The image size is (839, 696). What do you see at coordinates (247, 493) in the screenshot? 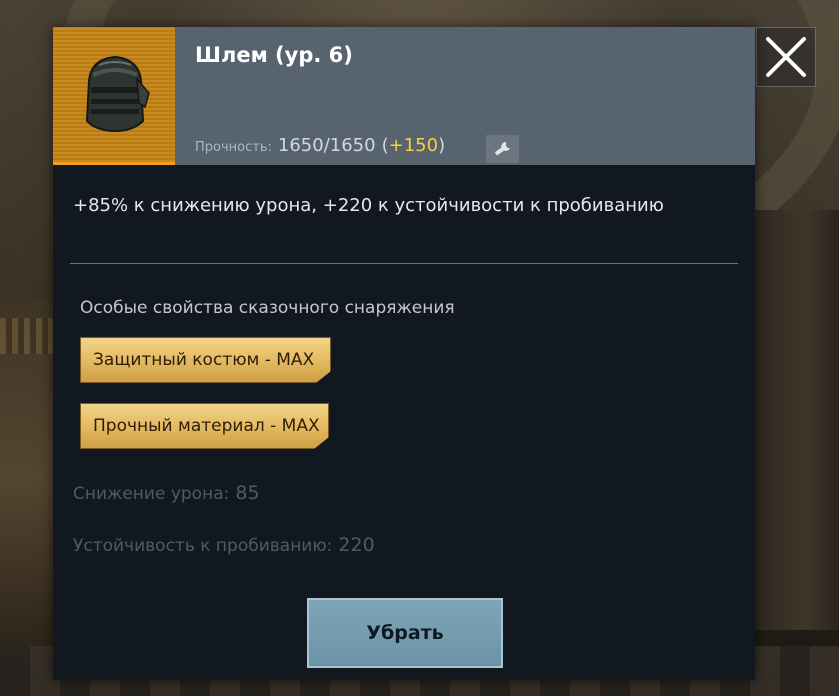
I see `stat-value: 85` at bounding box center [247, 493].